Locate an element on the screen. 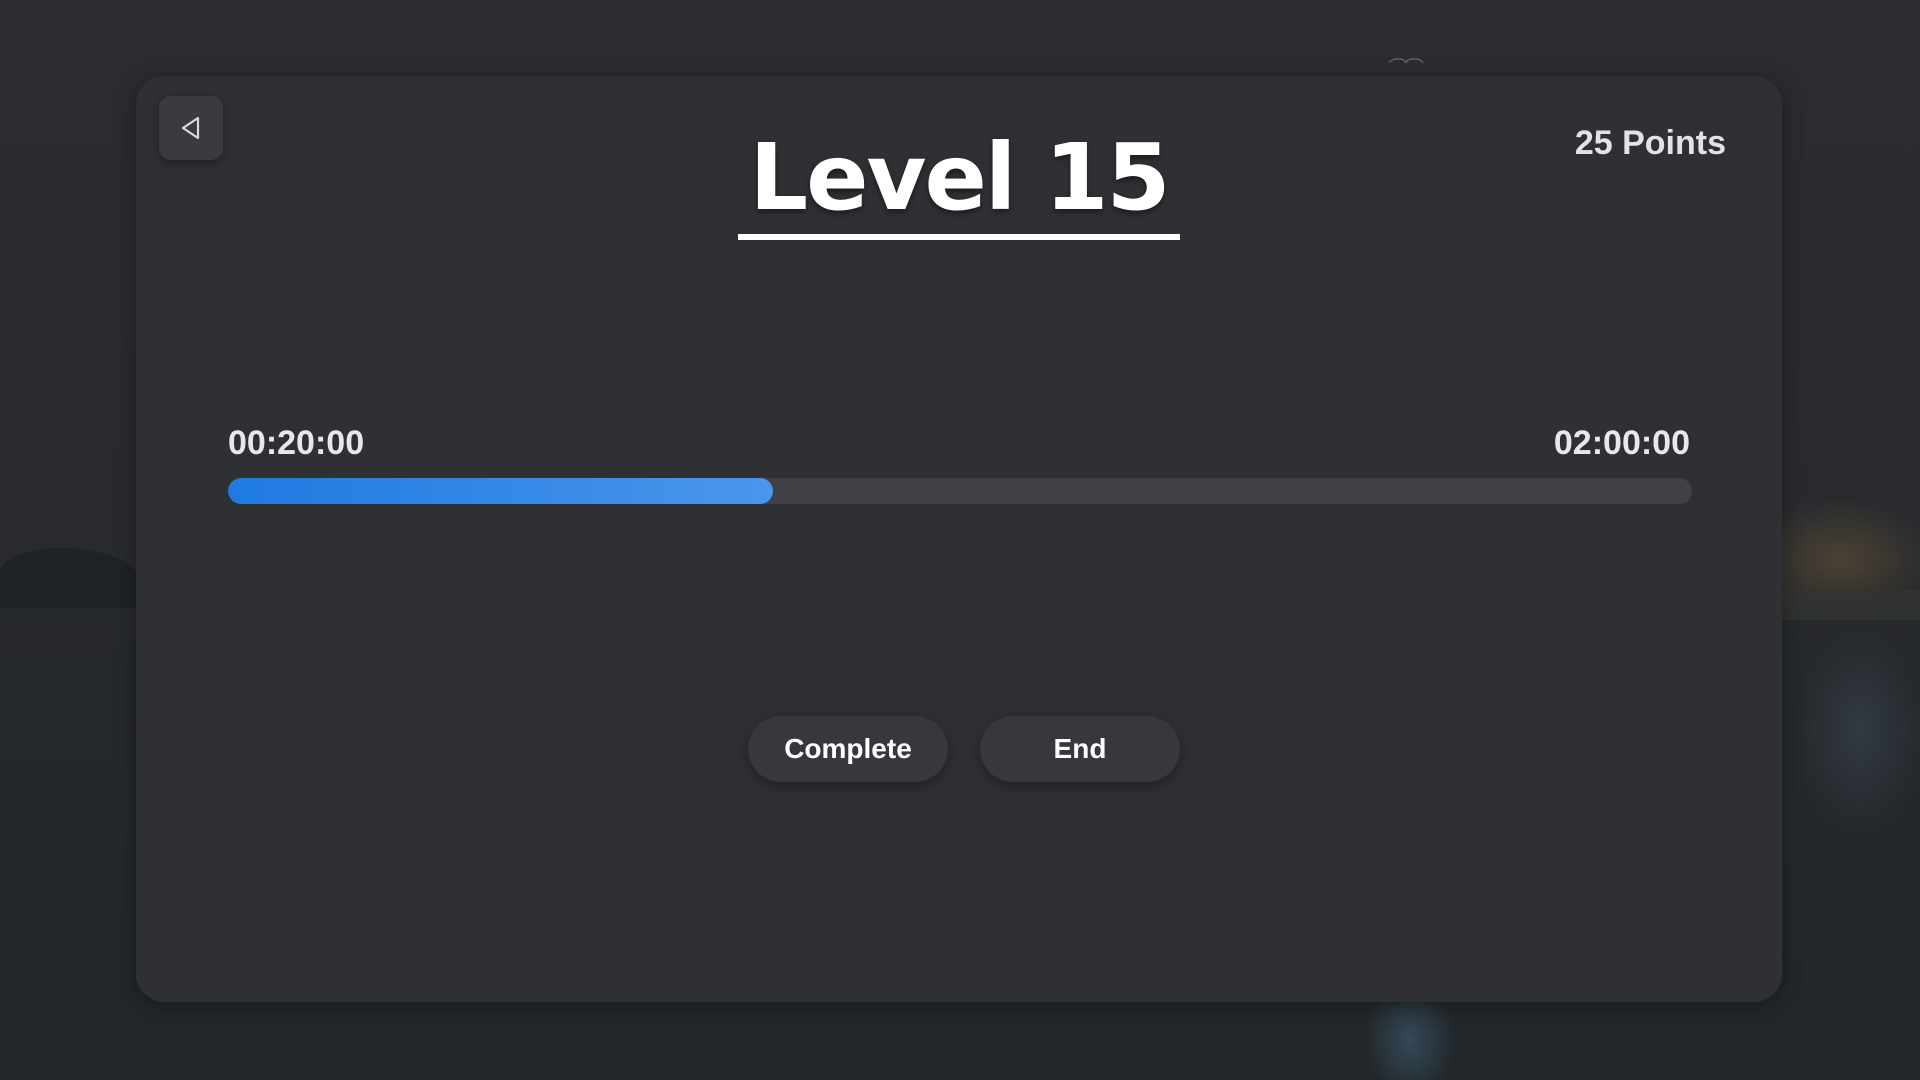  total-time: 02:00:00 is located at coordinates (1621, 443).